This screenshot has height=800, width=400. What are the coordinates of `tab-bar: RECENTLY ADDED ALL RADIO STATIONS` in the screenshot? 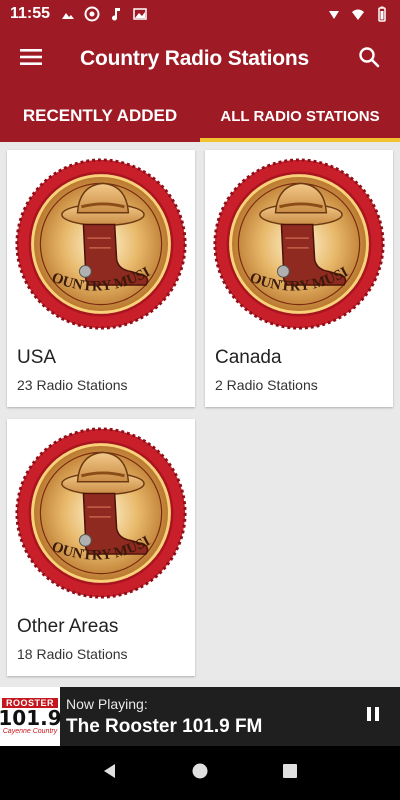 It's located at (200, 116).